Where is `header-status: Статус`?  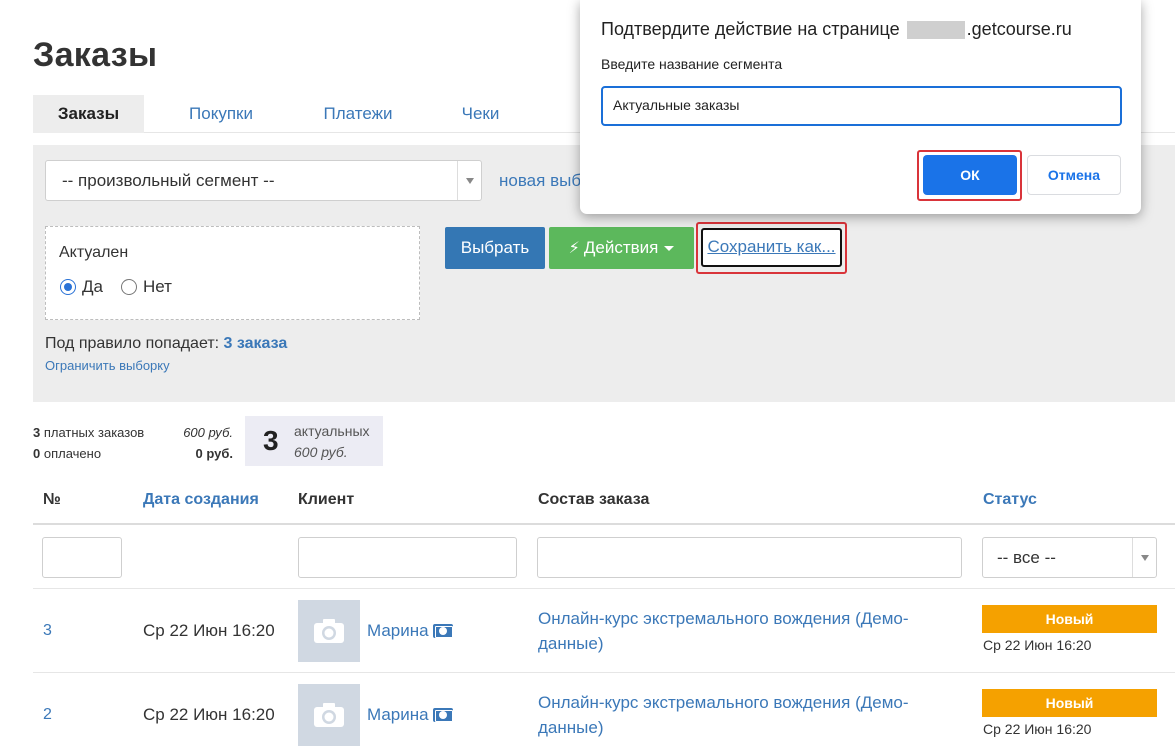 header-status: Статус is located at coordinates (1010, 500).